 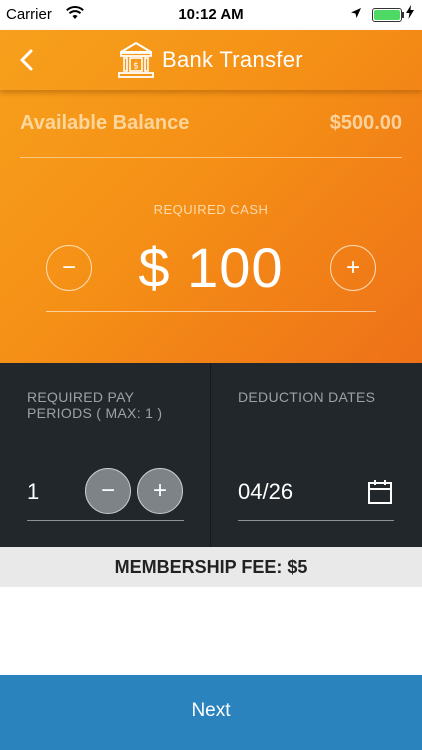 I want to click on available-balance-row: Available Balance $500.00, so click(x=211, y=127).